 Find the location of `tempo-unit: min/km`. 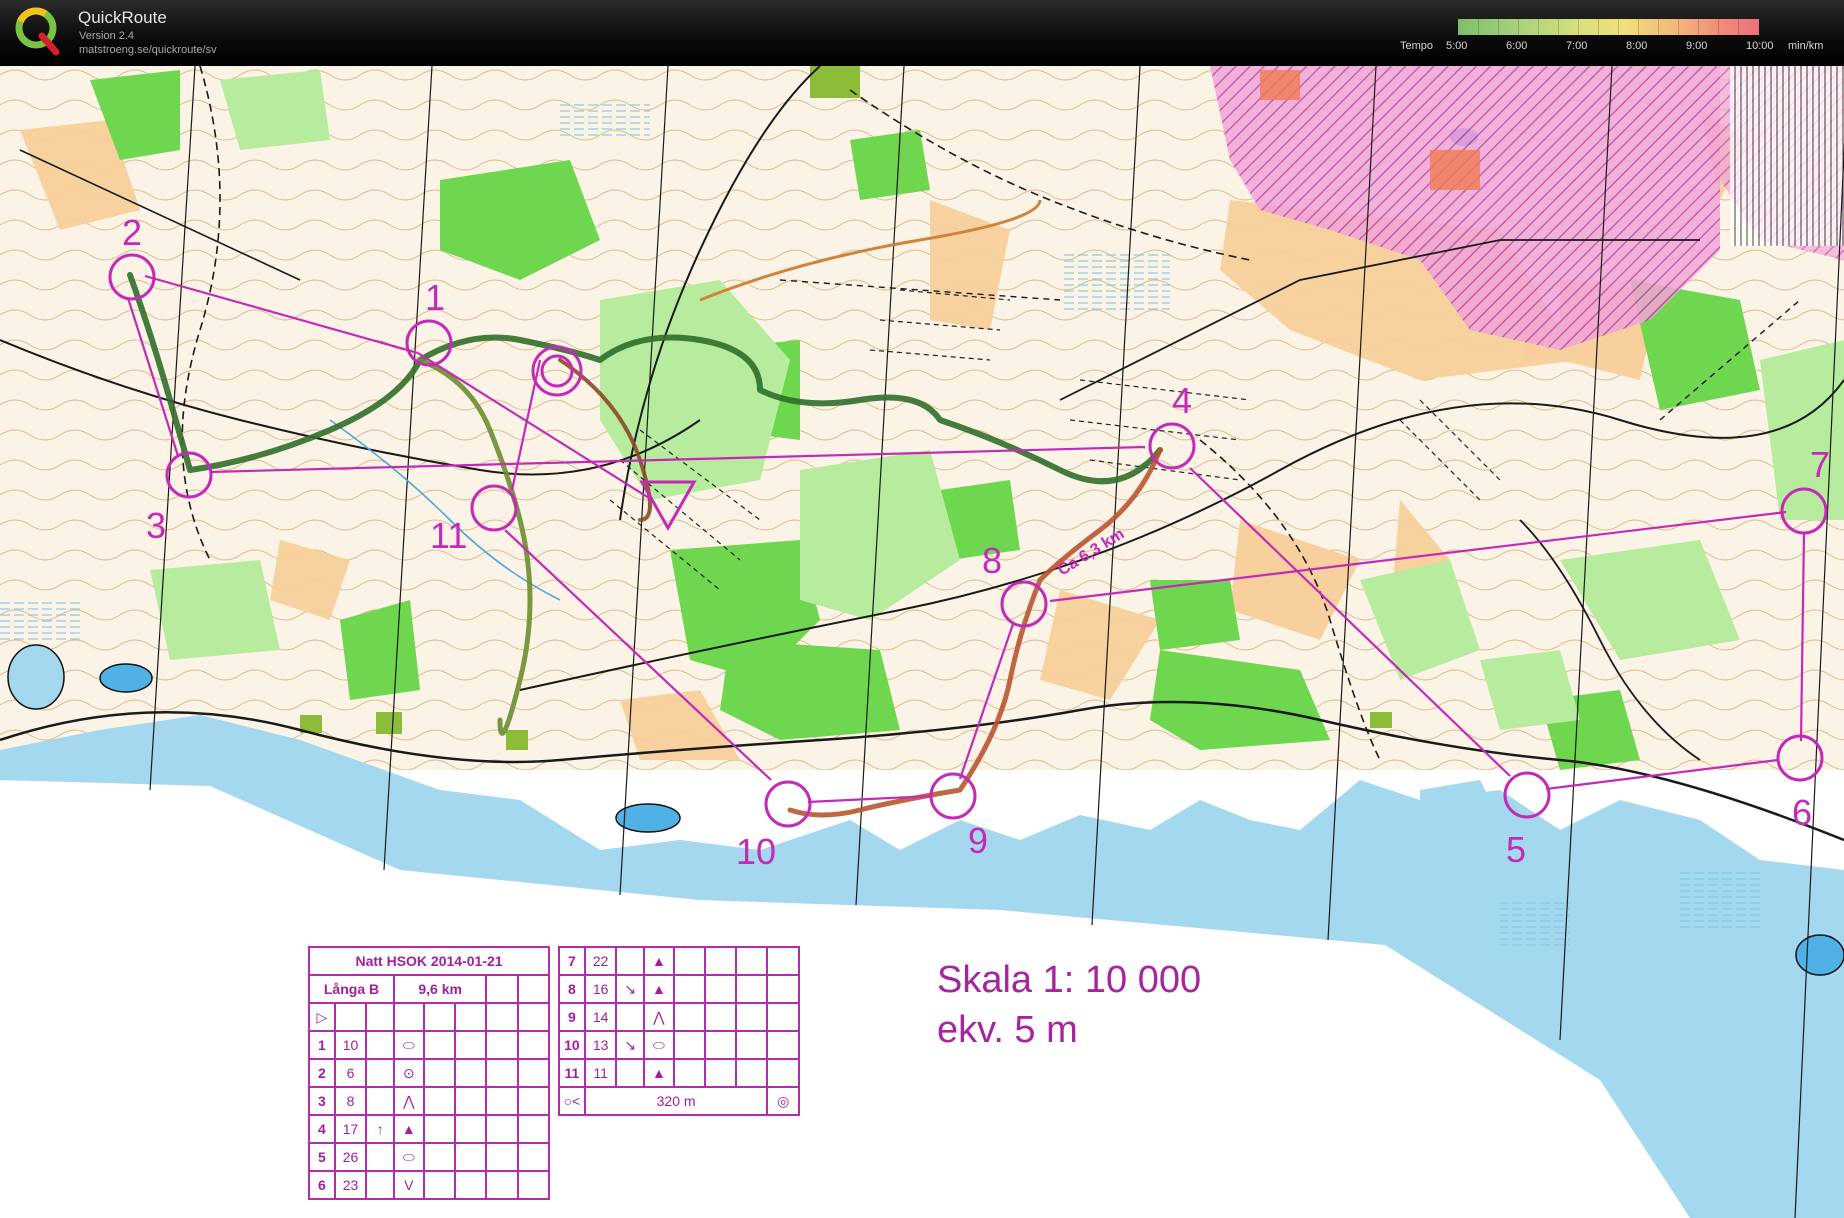

tempo-unit: min/km is located at coordinates (1806, 46).